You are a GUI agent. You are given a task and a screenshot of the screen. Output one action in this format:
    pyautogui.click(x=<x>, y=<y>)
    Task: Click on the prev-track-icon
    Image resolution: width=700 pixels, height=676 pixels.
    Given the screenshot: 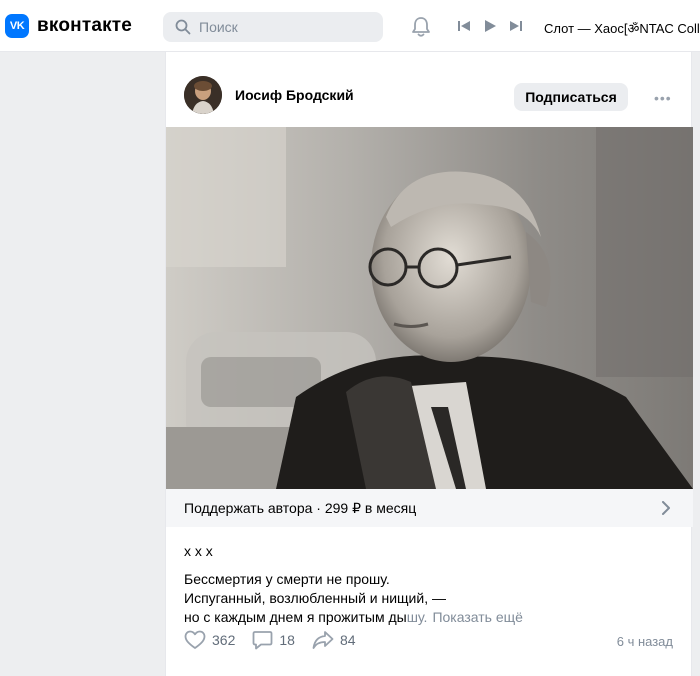 What is the action you would take?
    pyautogui.click(x=464, y=28)
    